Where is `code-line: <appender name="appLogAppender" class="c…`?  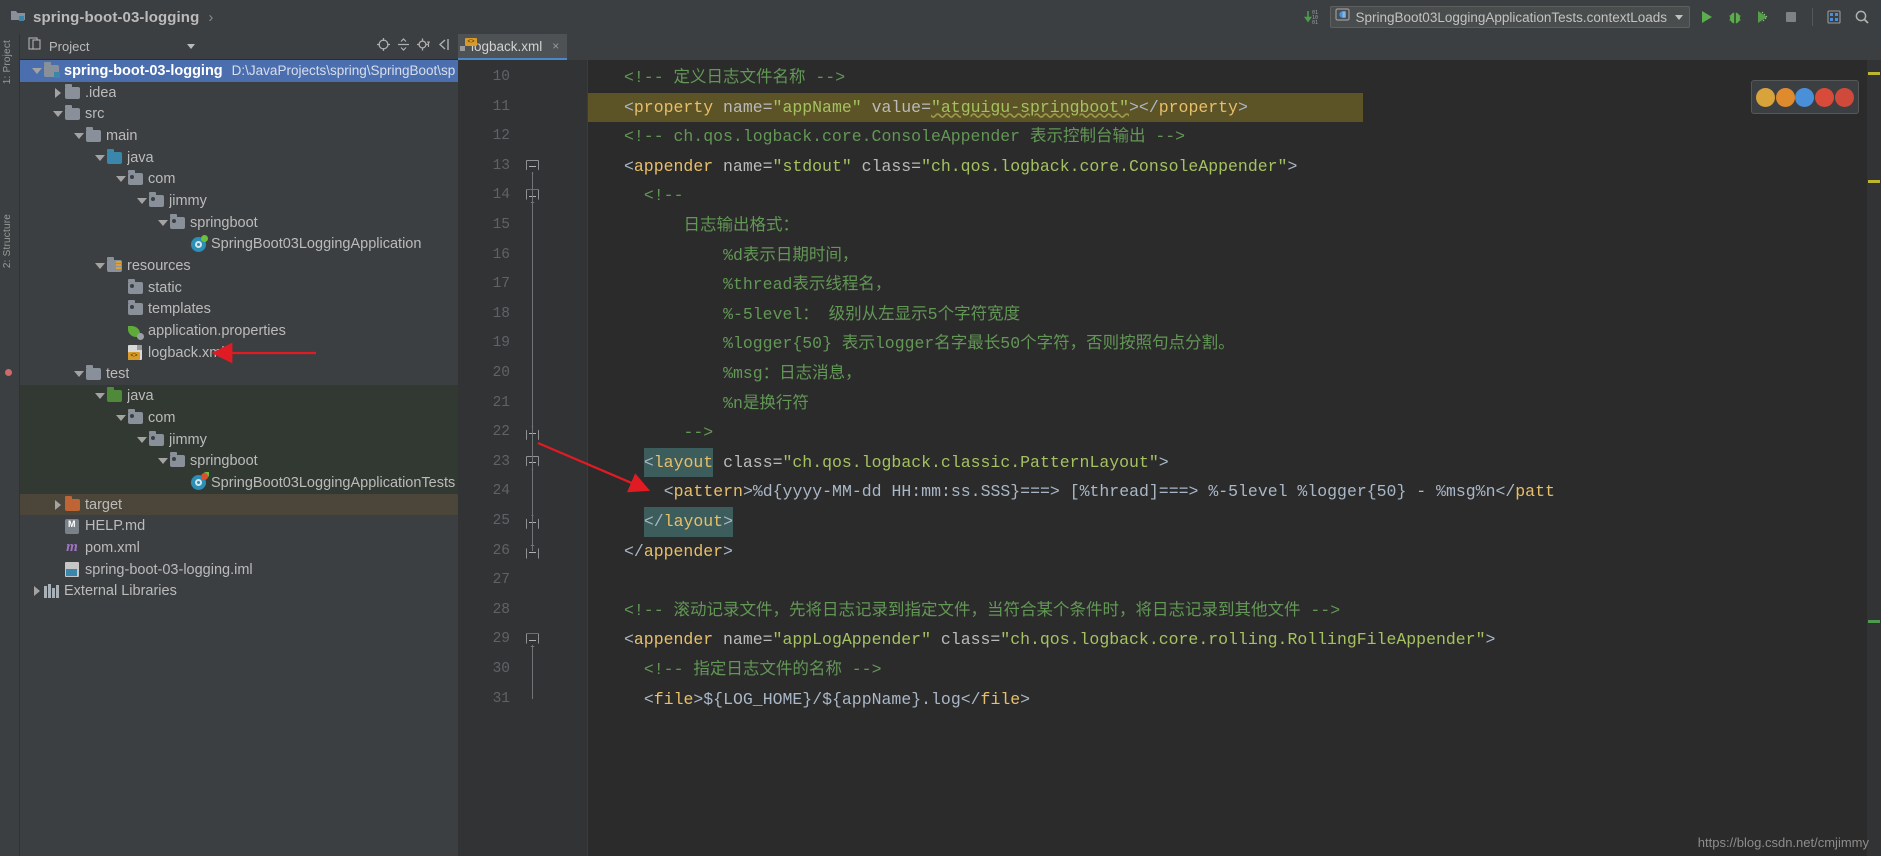 code-line: <appender name="appLogAppender" class="c… is located at coordinates (1059, 640).